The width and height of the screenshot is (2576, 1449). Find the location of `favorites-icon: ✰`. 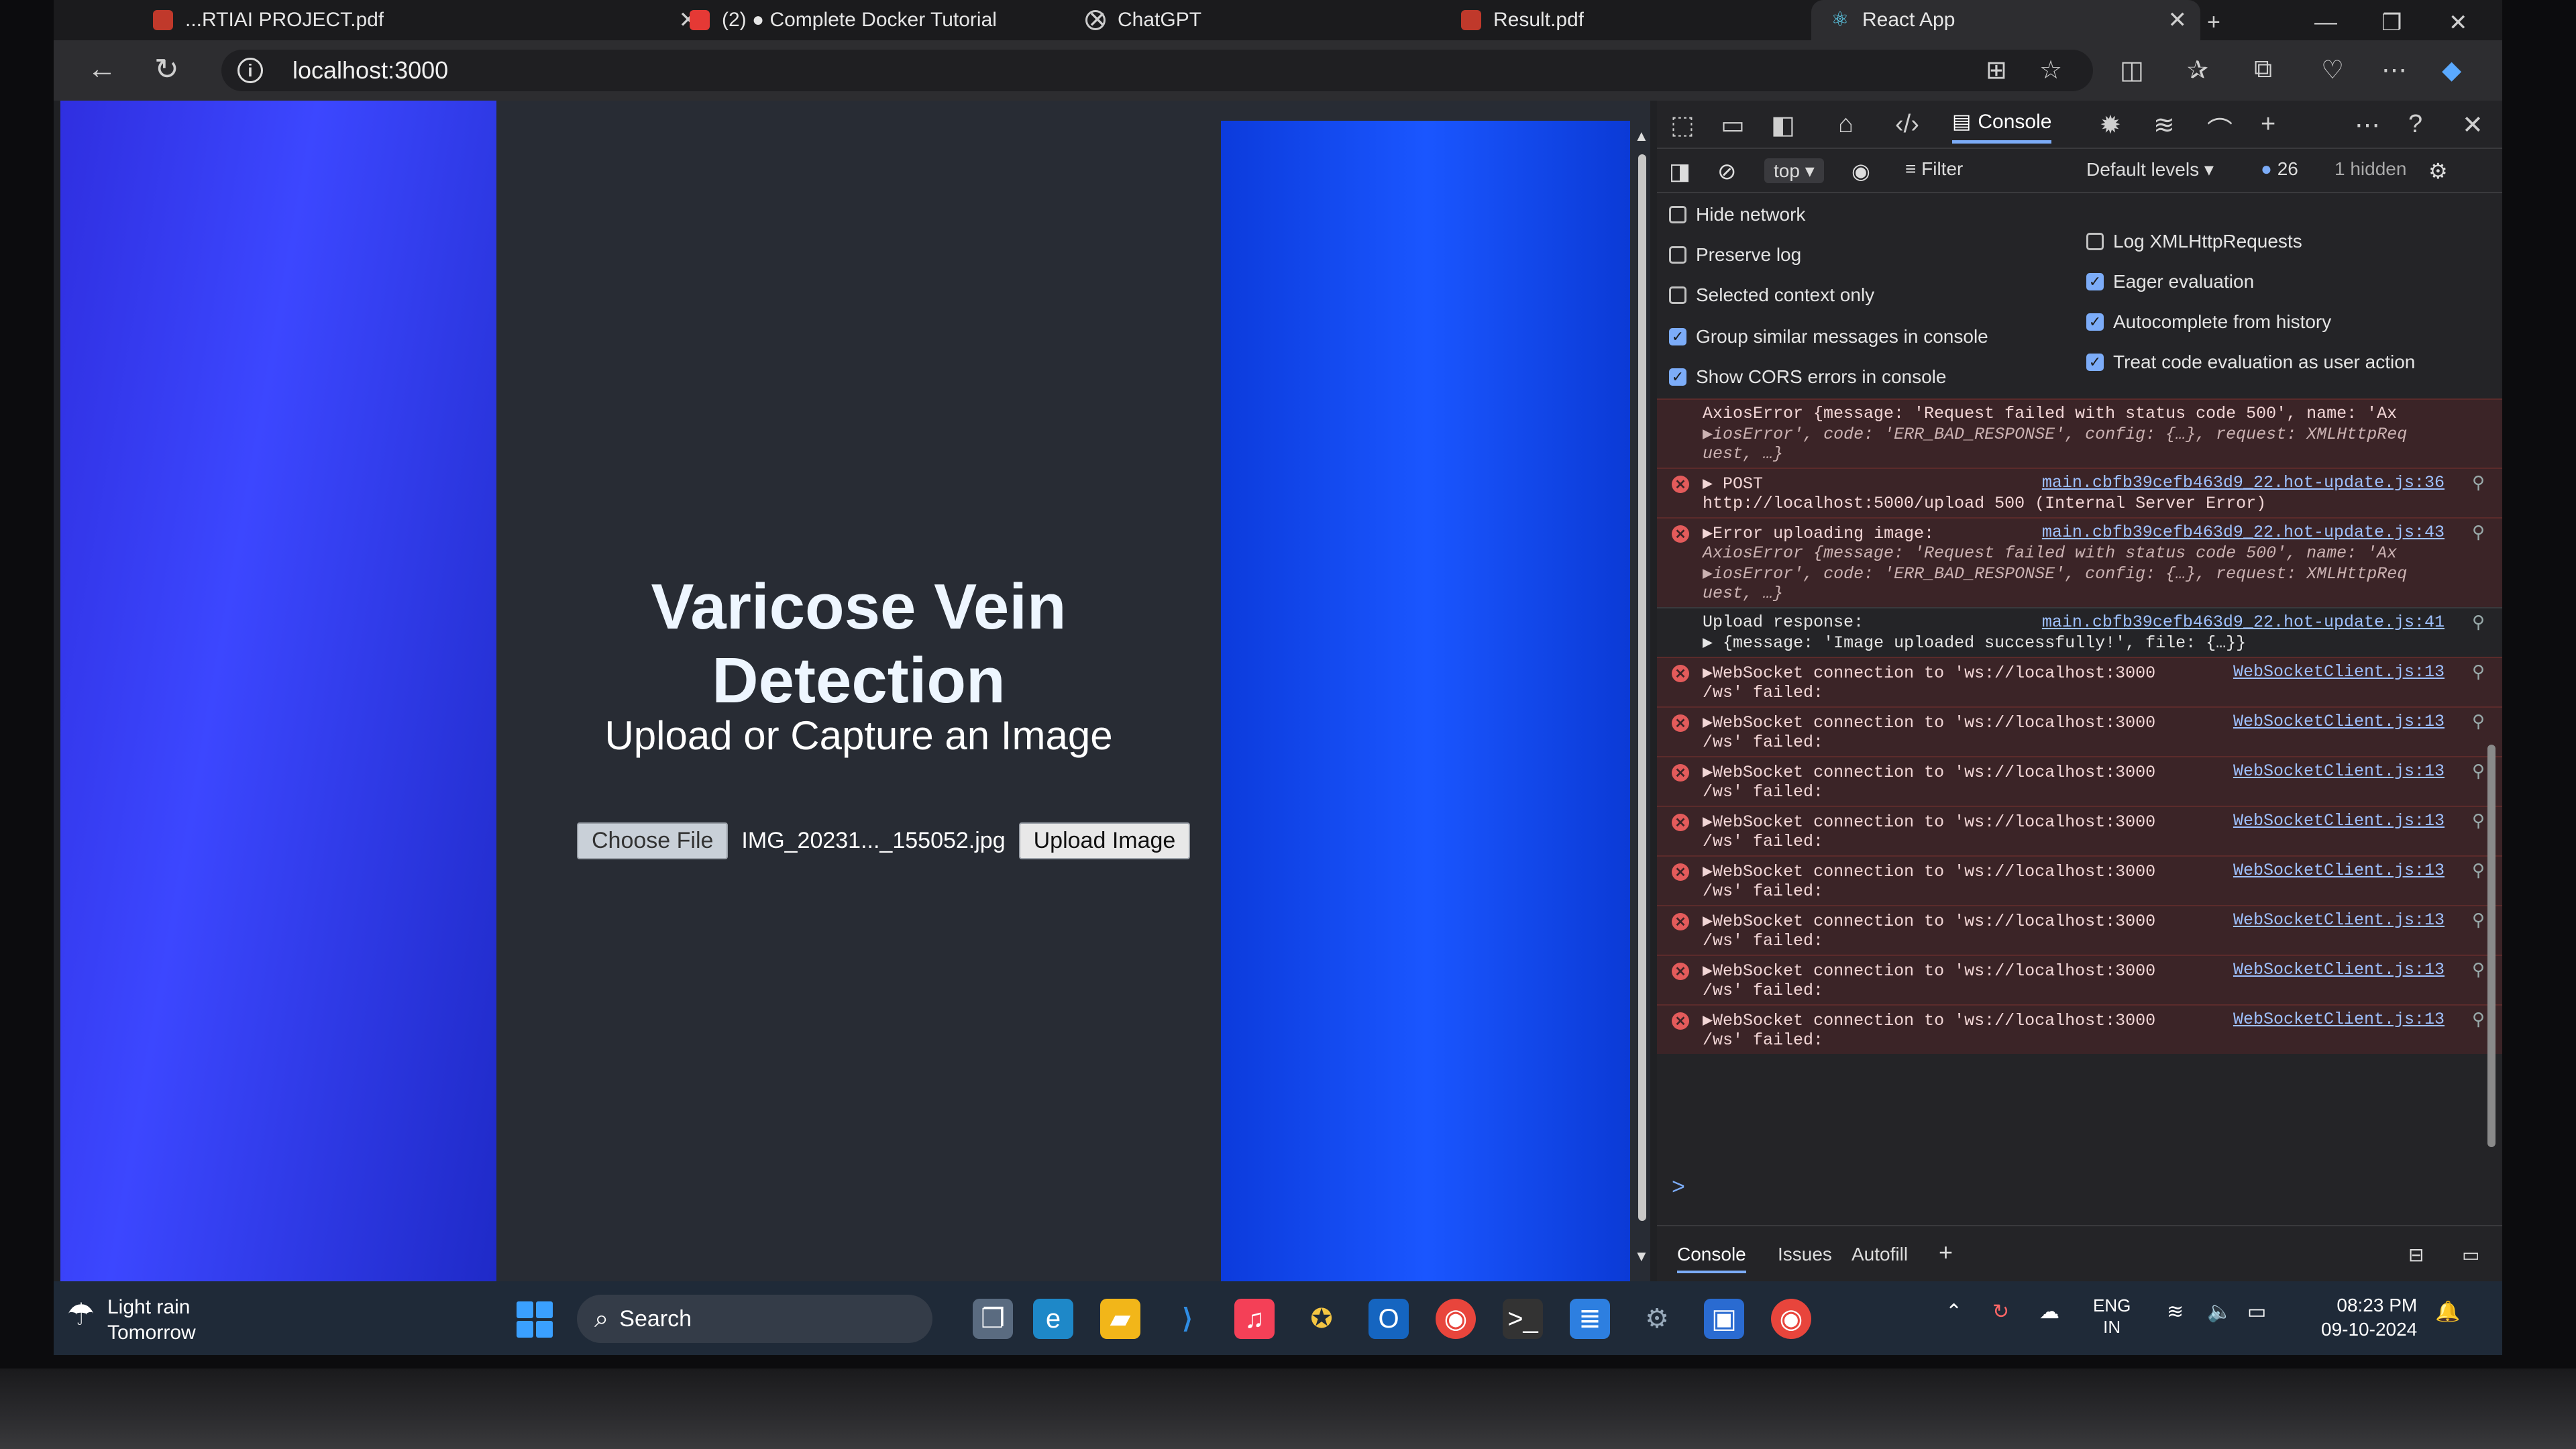

favorites-icon: ✰ is located at coordinates (2197, 70).